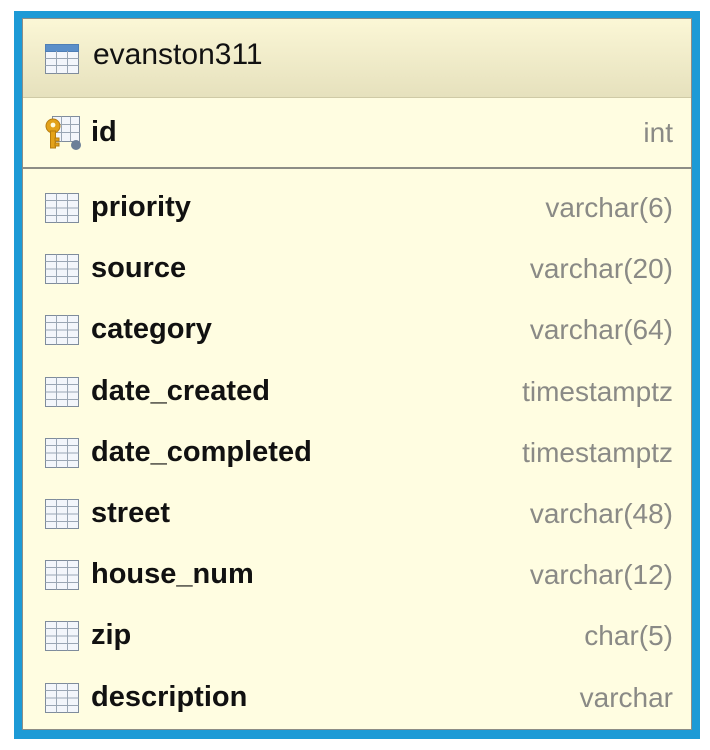  Describe the element at coordinates (626, 697) in the screenshot. I see `column-type: varchar` at that location.